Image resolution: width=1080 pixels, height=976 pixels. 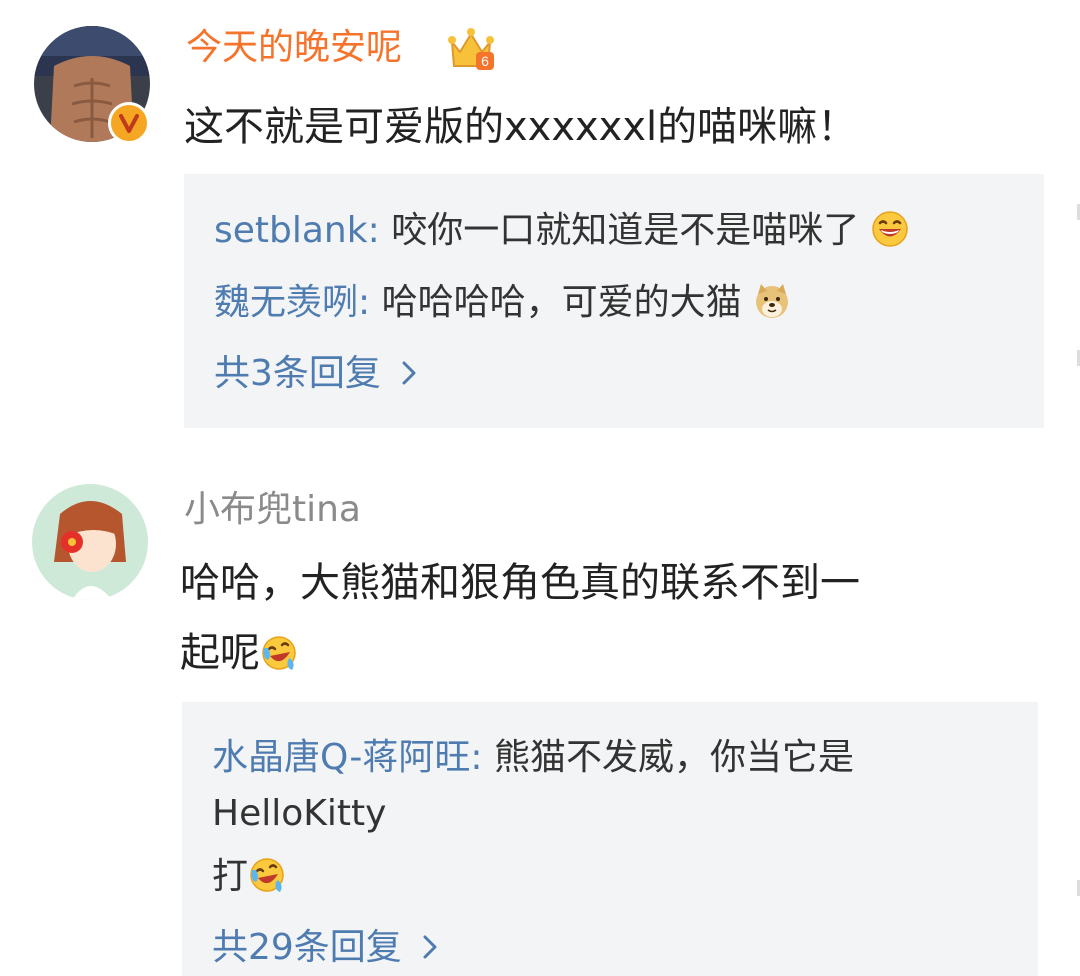 I want to click on reply-item: setblank: 咬你一口就知道是不是喵咪了, so click(x=561, y=230).